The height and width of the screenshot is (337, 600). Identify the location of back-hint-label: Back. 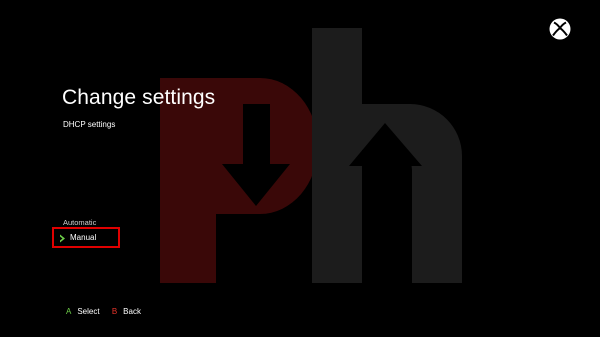
(132, 311).